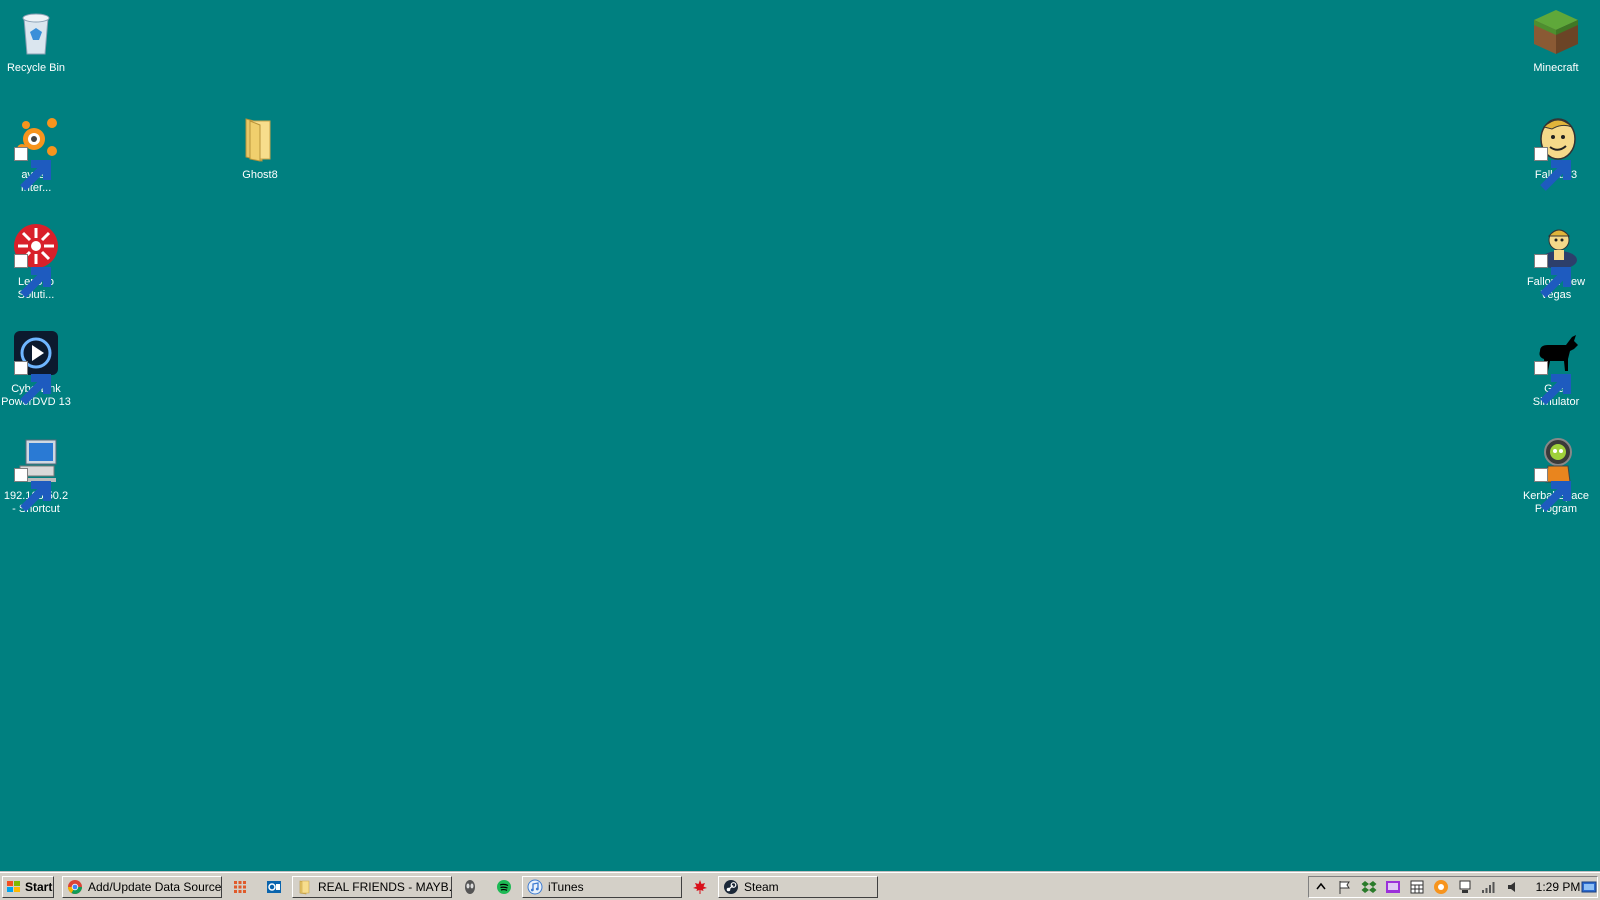  I want to click on fallout-new-vegas-icon, so click(1556, 260).